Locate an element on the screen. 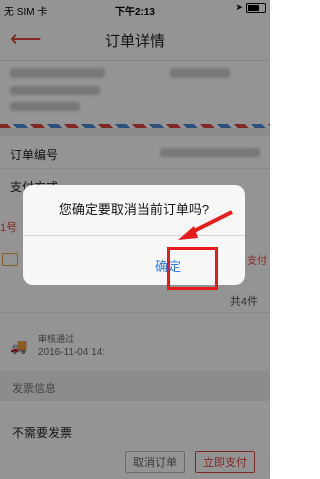 This screenshot has width=320, height=479. annotation-arrow is located at coordinates (205, 225).